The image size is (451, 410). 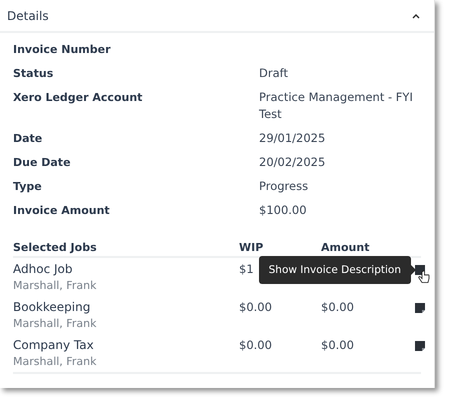 I want to click on column-header: WIP, so click(x=251, y=247).